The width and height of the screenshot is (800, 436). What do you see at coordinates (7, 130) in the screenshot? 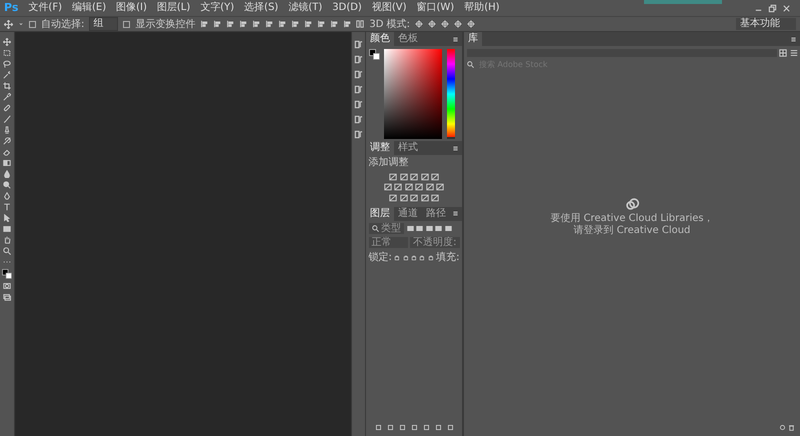
I see `stamp-icon` at bounding box center [7, 130].